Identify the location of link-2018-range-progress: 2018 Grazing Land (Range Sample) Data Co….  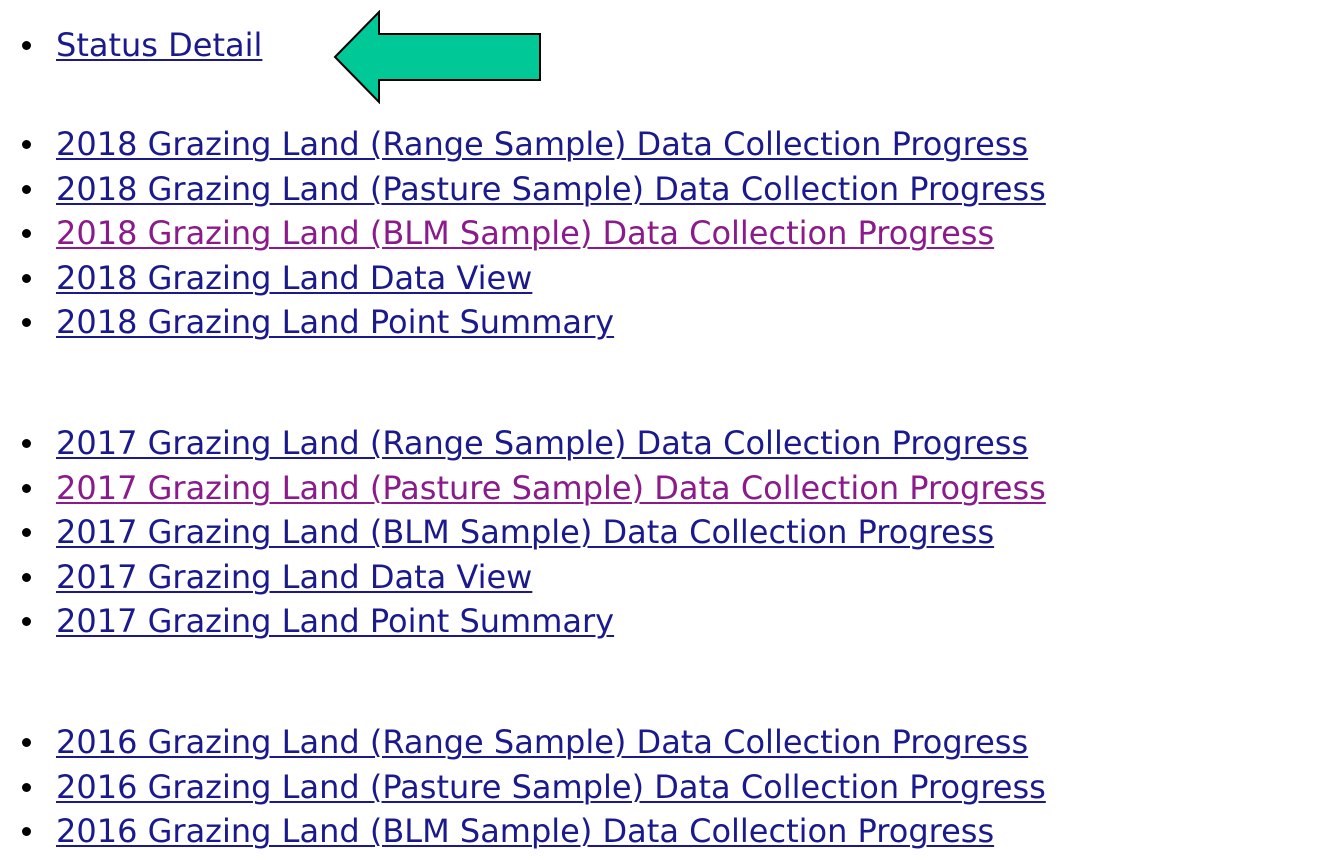
(542, 144).